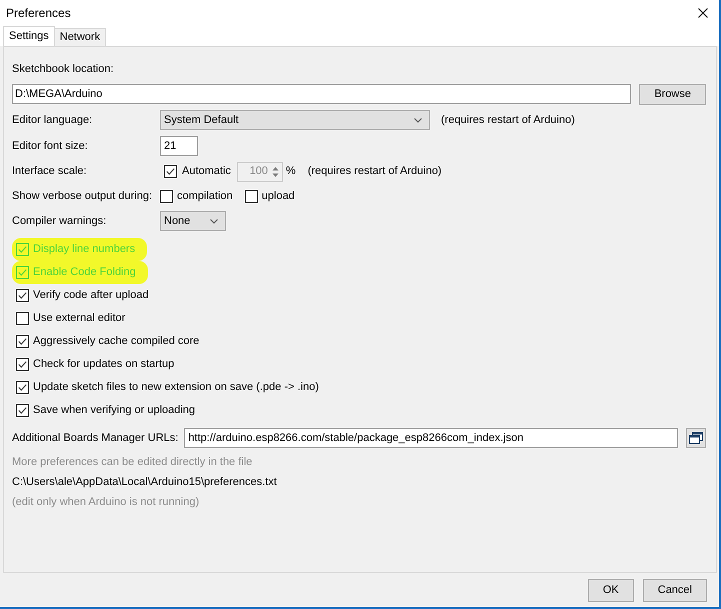 The width and height of the screenshot is (721, 609). Describe the element at coordinates (52, 120) in the screenshot. I see `field-label: Editor language:` at that location.